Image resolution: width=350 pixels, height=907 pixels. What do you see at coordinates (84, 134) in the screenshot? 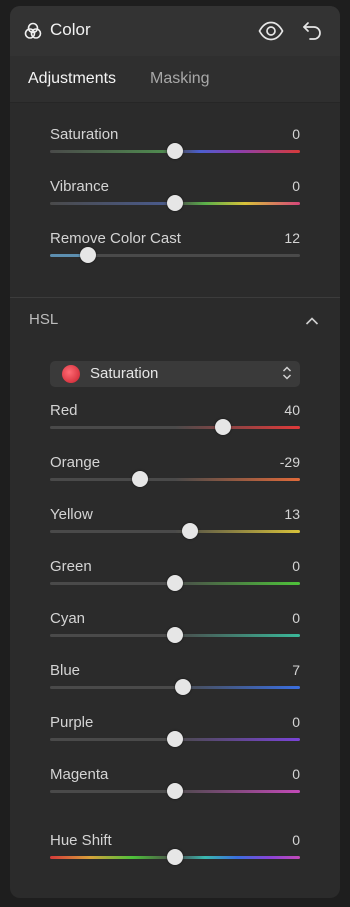
I see `saturation-label: Saturation` at bounding box center [84, 134].